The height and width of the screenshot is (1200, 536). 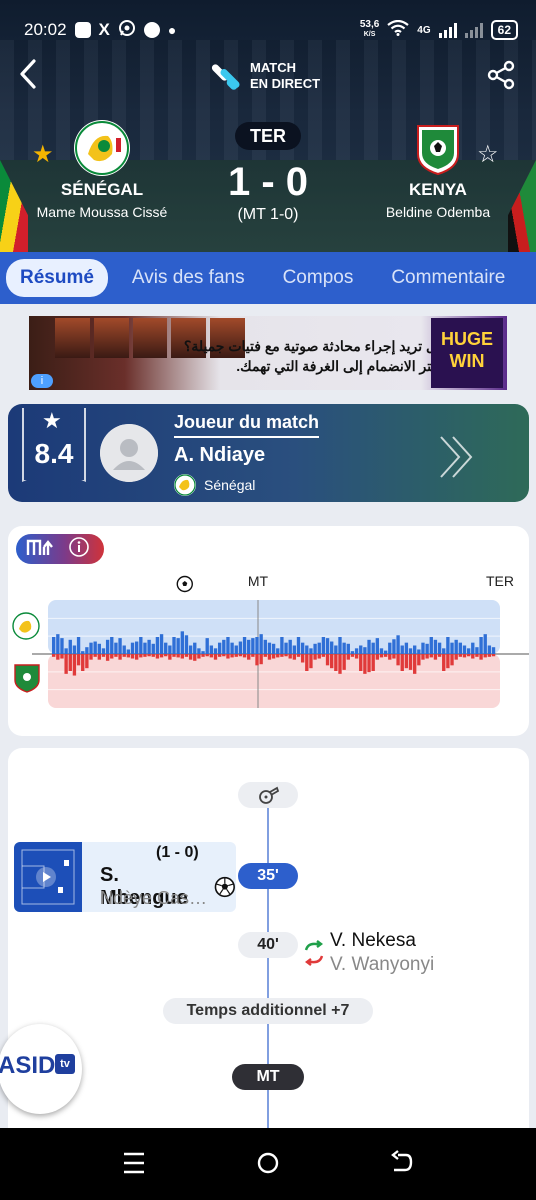 I want to click on senegal-mini-crest-icon, so click(x=185, y=485).